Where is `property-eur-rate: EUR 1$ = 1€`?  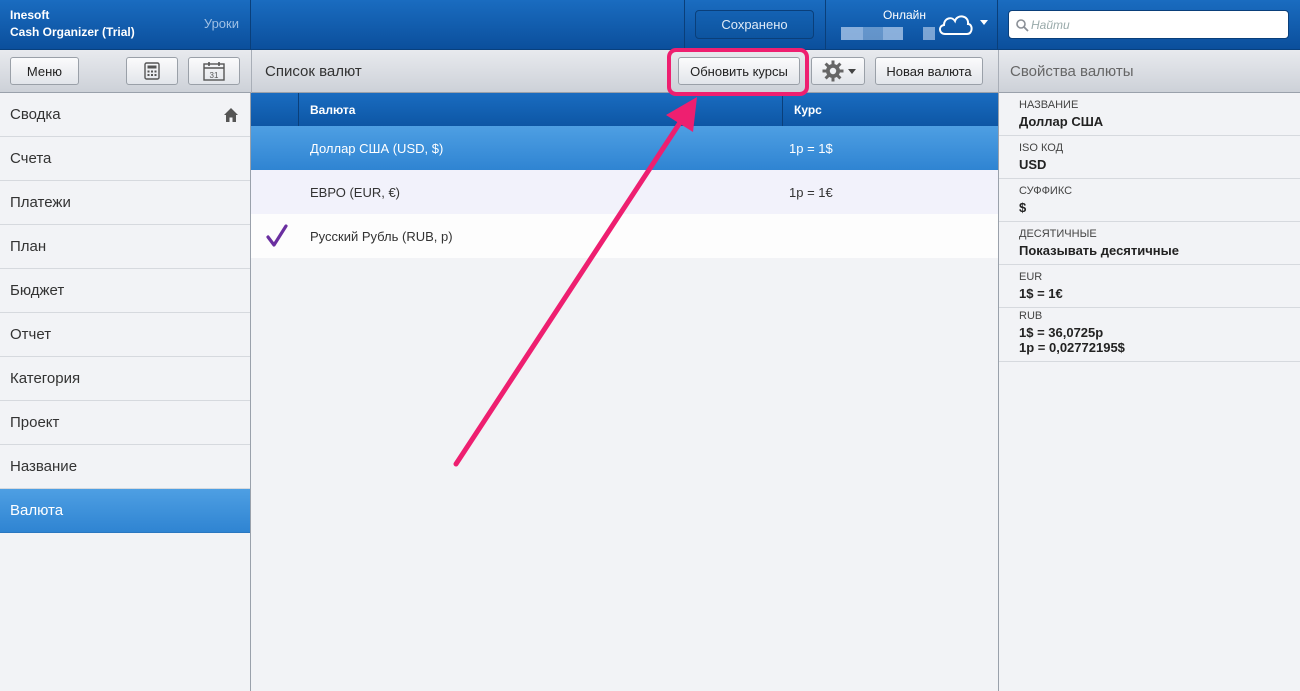 property-eur-rate: EUR 1$ = 1€ is located at coordinates (1149, 286).